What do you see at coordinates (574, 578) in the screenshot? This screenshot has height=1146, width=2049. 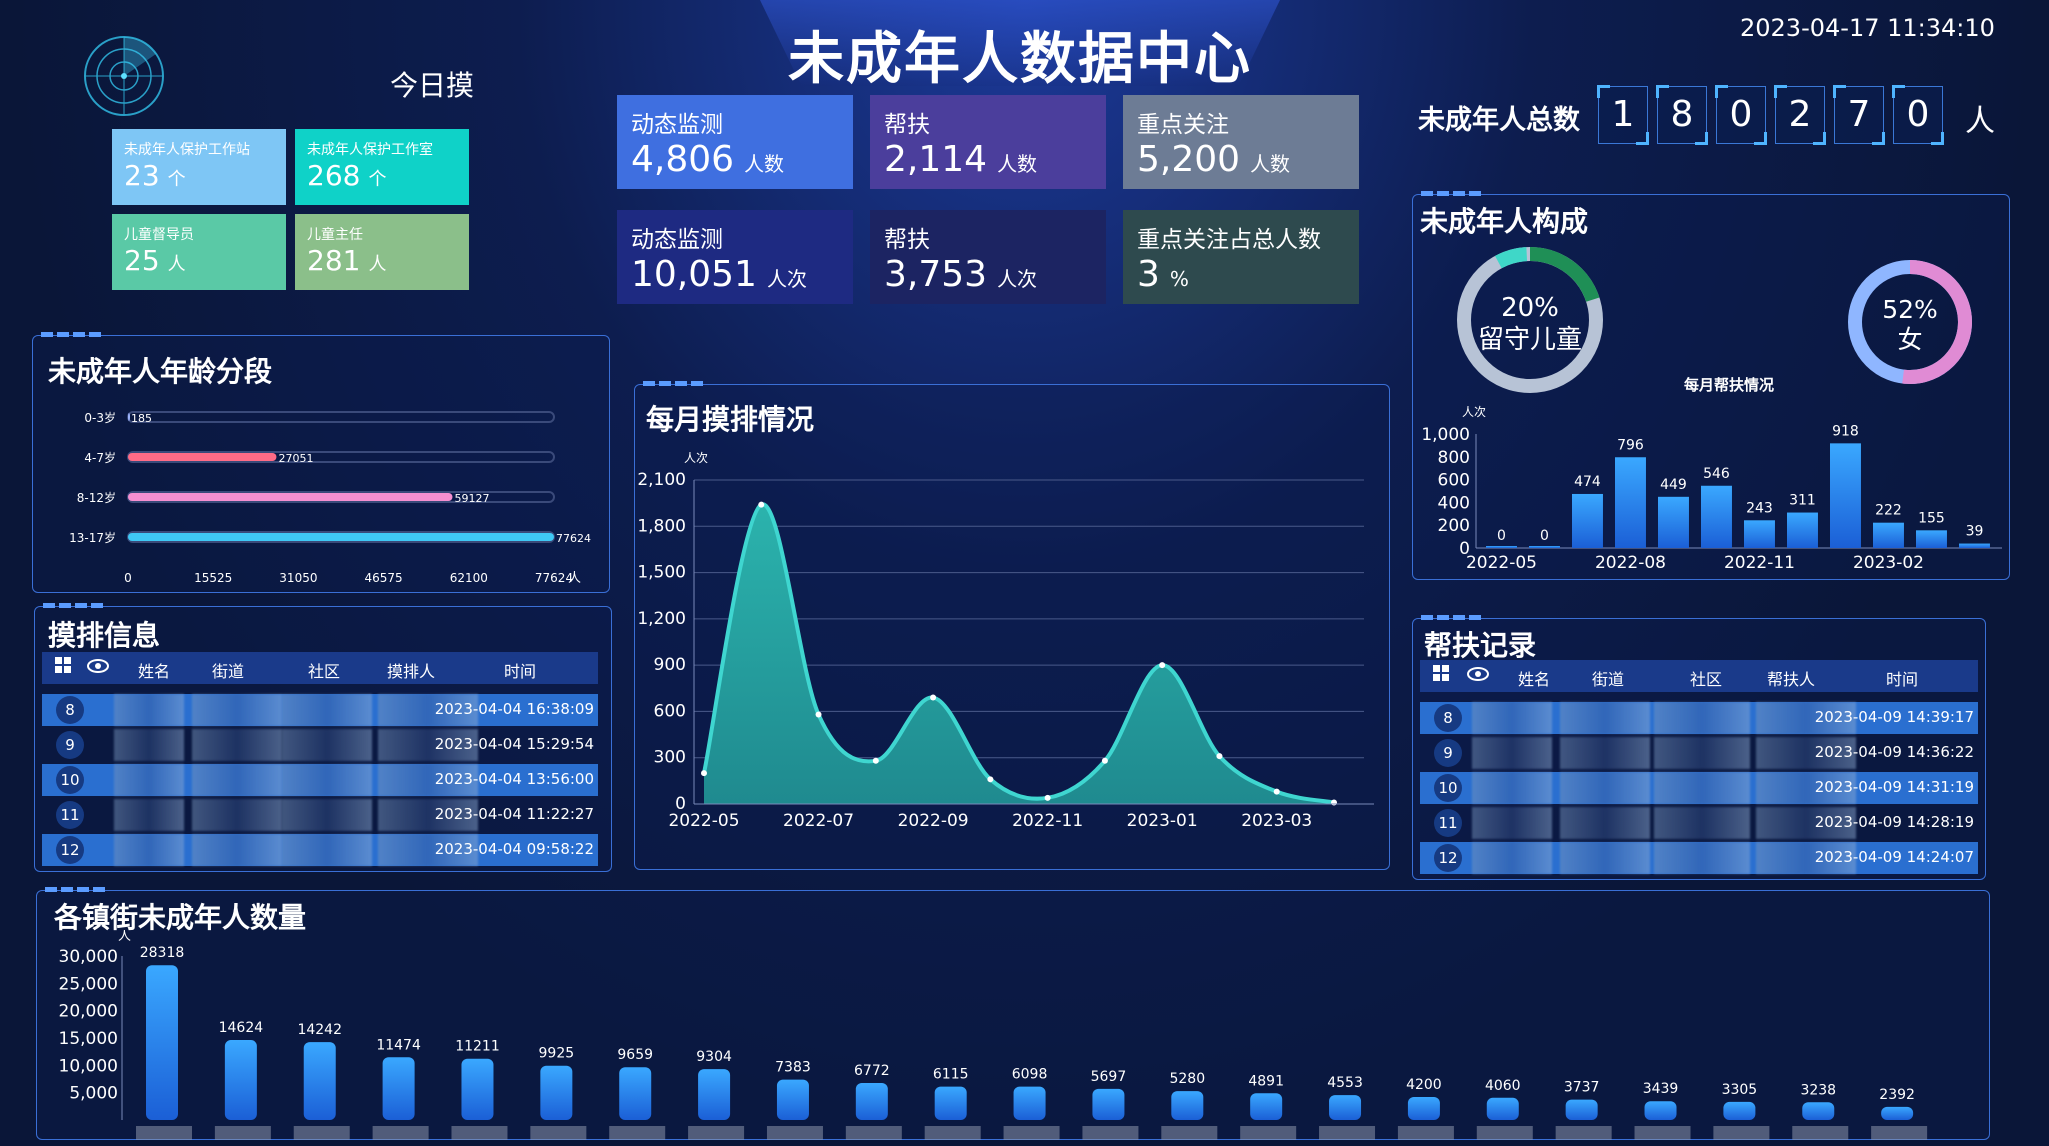 I see `age-unit: 人` at bounding box center [574, 578].